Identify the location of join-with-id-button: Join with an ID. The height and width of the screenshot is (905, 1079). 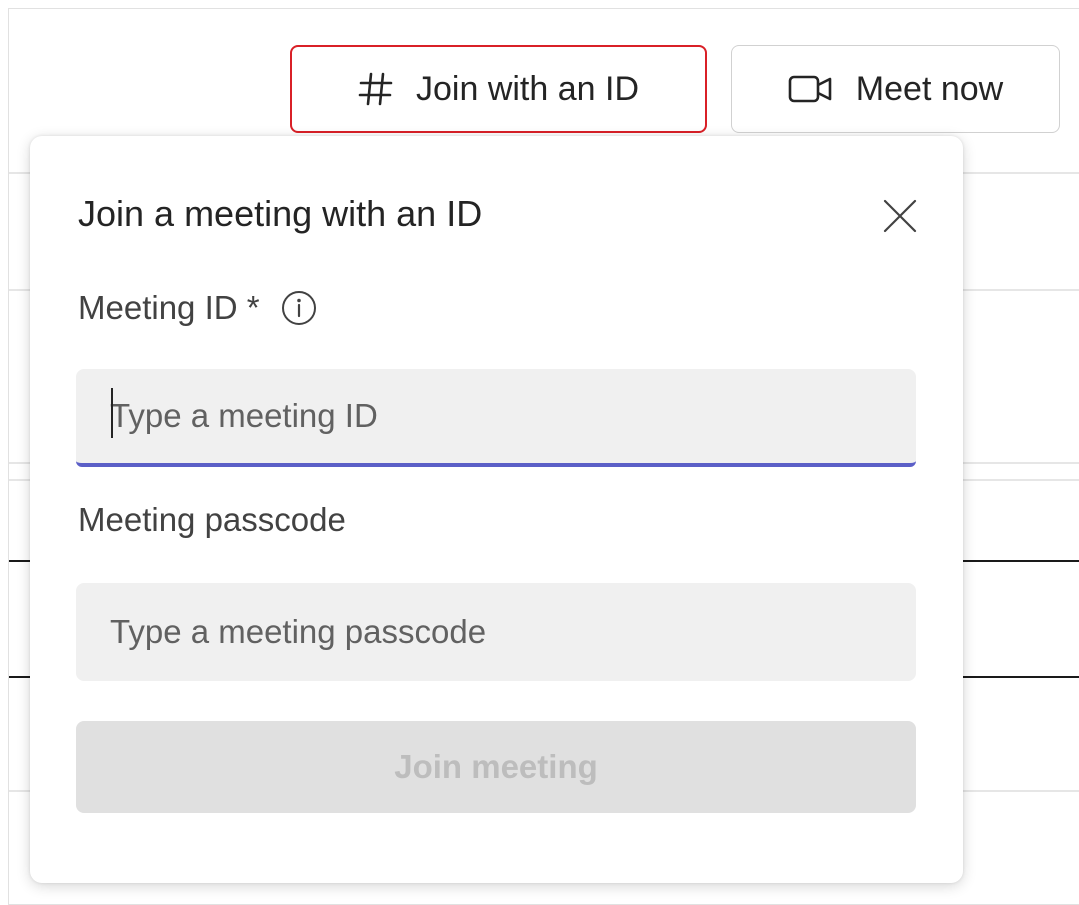
(498, 89).